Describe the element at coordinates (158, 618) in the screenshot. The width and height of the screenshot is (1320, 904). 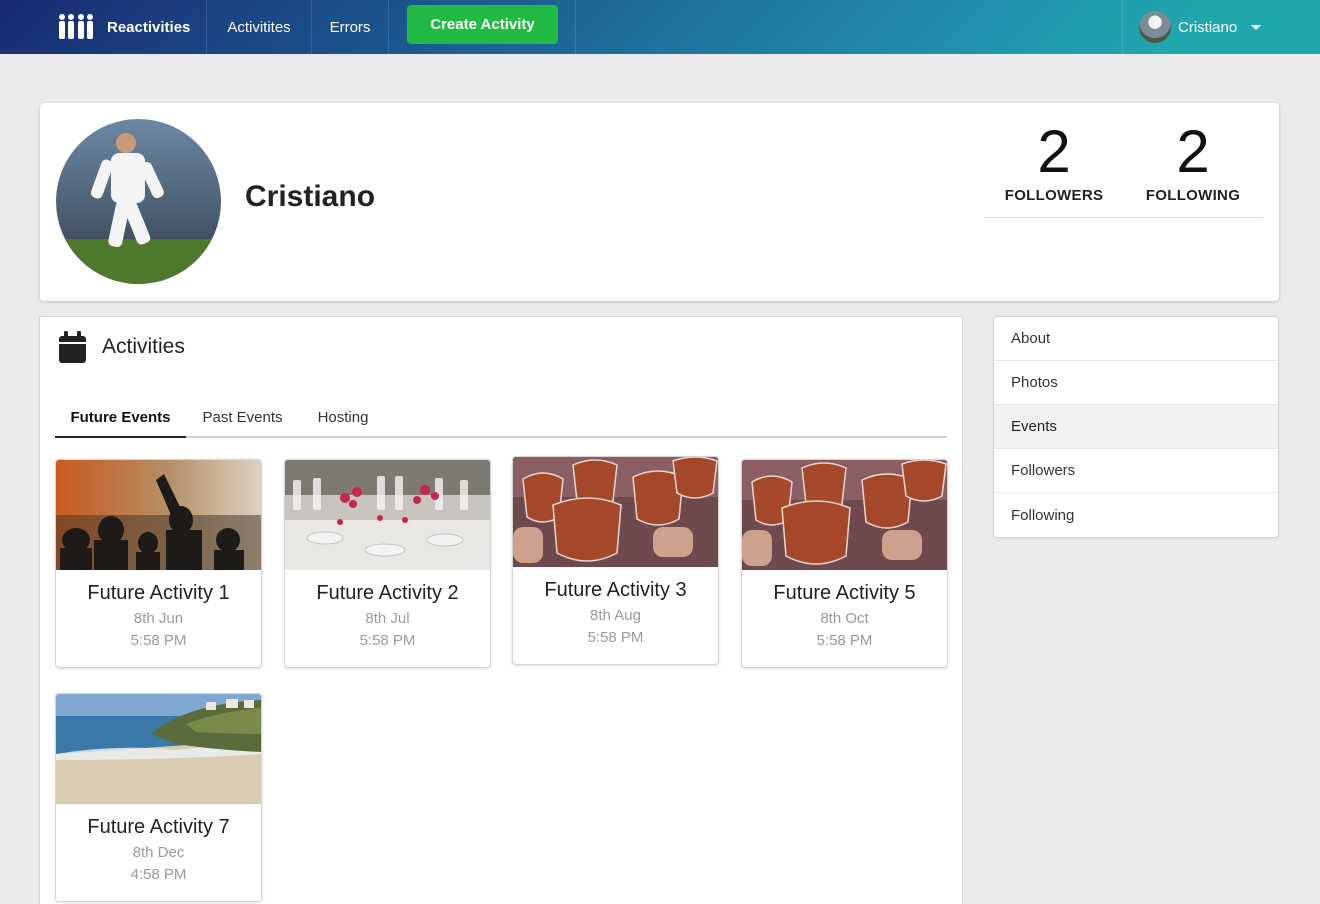
I see `event-date: 8th Jun` at that location.